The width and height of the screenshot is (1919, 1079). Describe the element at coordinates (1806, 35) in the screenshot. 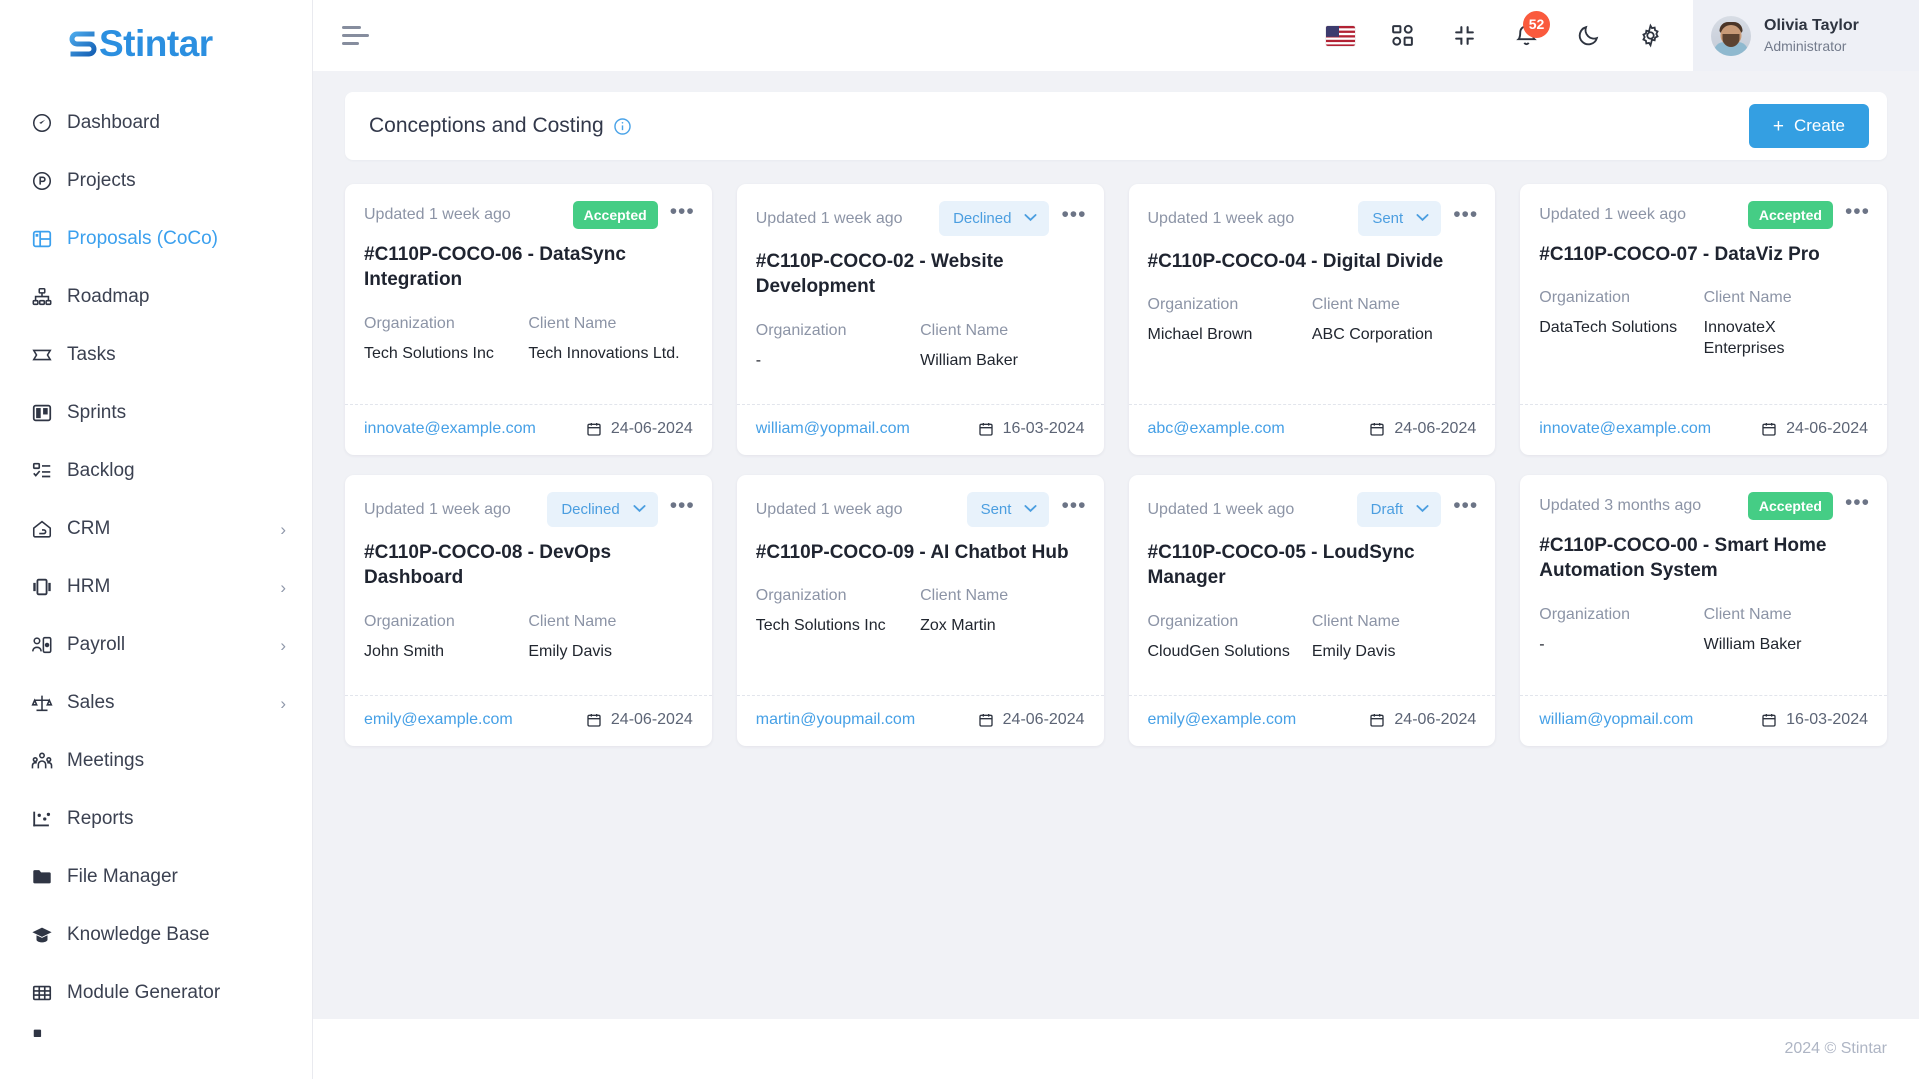

I see `user-profile-menu: Olivia Taylor Administrator` at that location.